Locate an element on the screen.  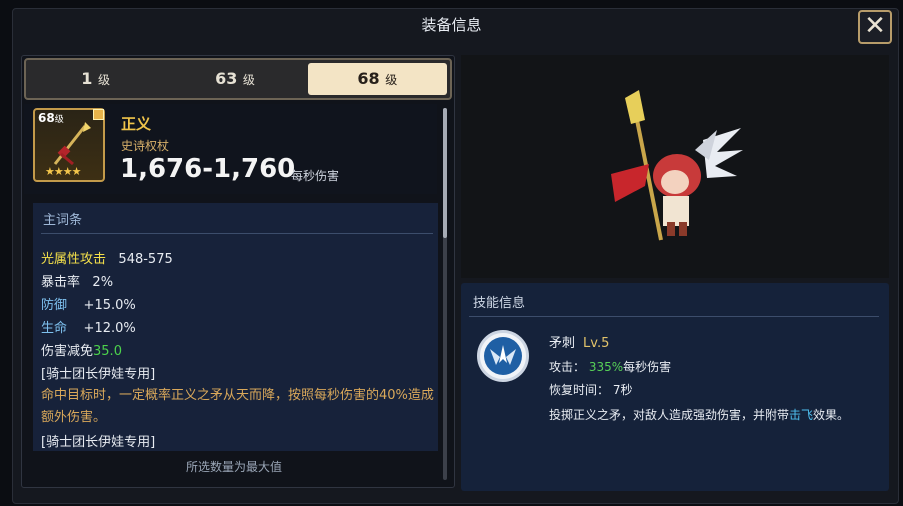
close-button: ✕ is located at coordinates (875, 27).